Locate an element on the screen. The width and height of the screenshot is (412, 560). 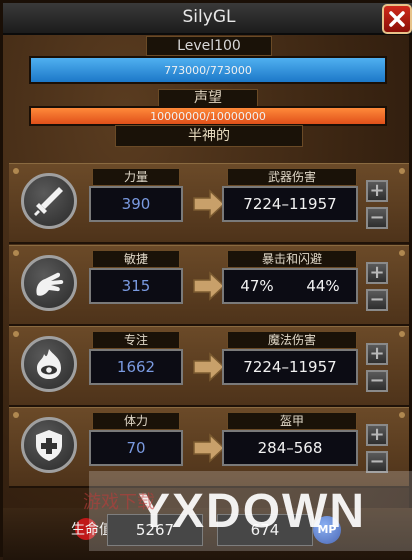
window-title: SilyGL is located at coordinates (209, 17).